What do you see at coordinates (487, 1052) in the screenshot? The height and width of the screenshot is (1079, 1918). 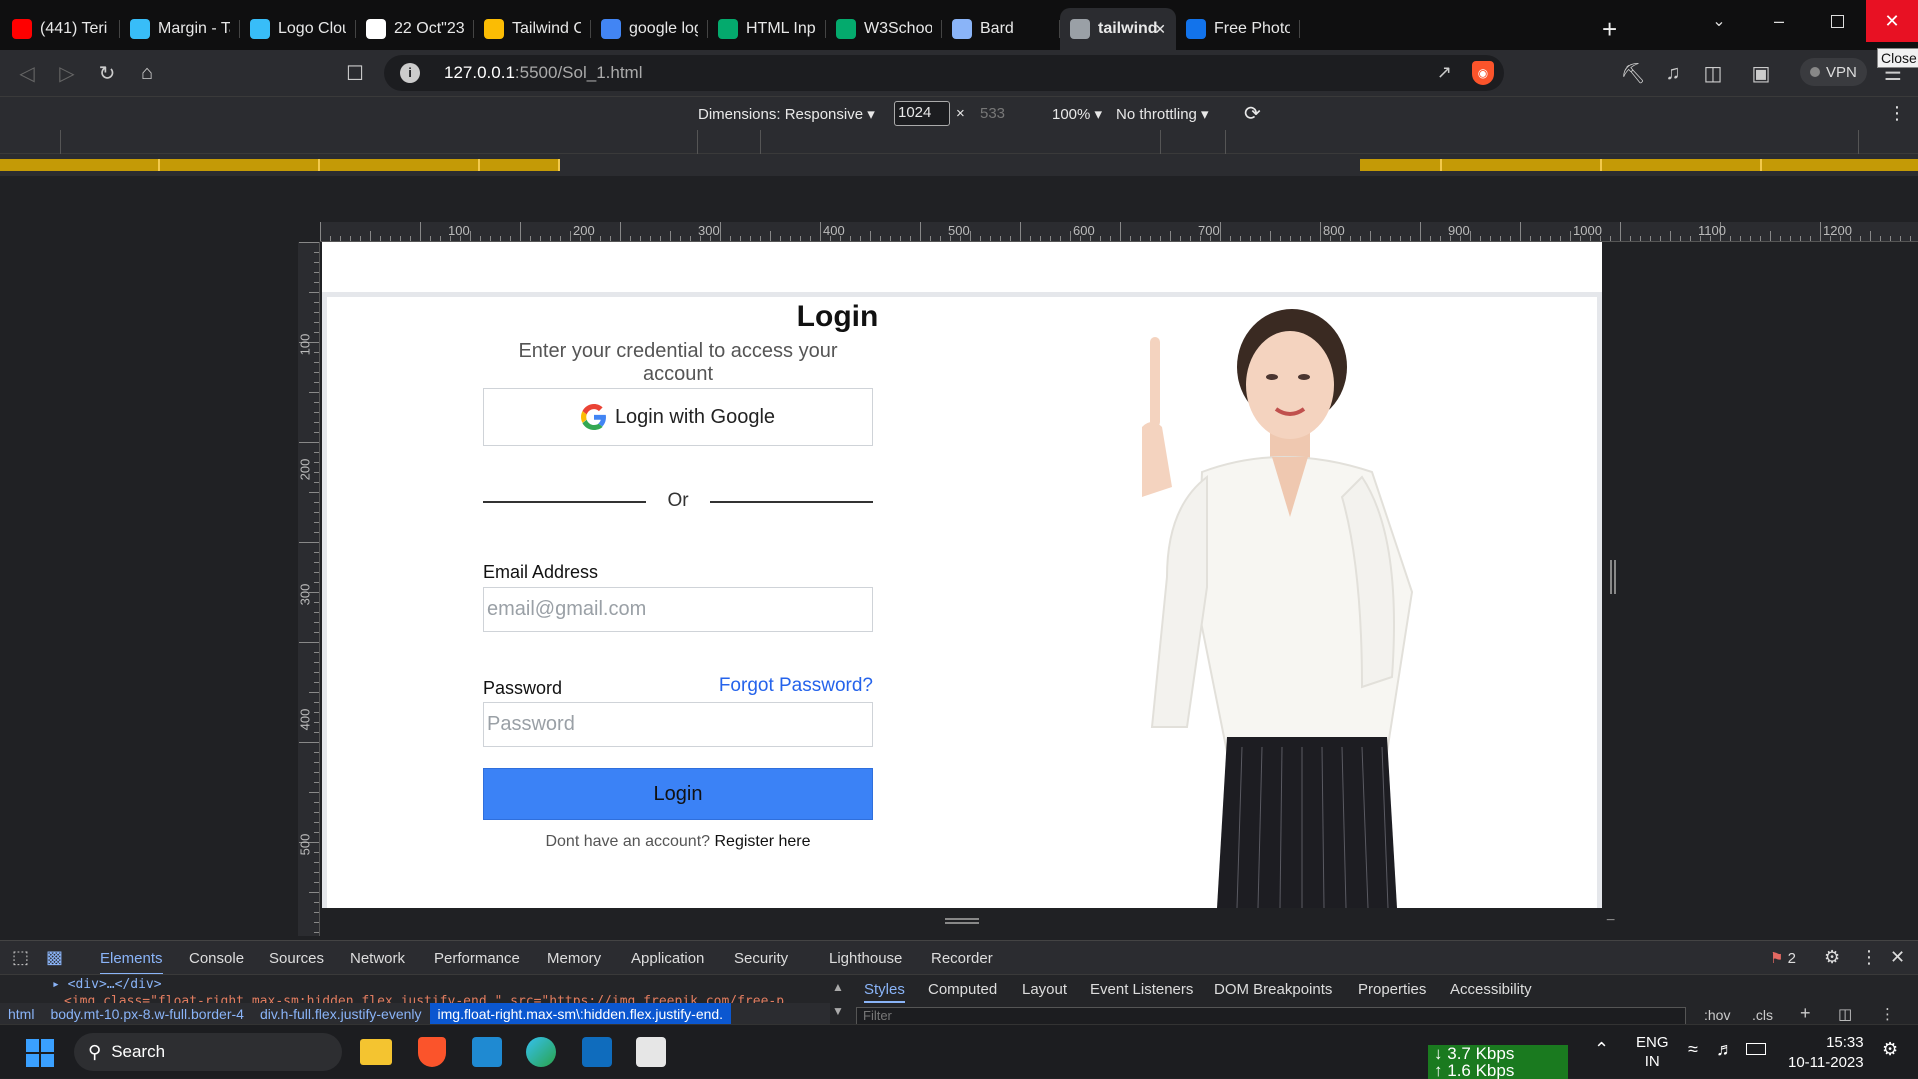 I see `vscode-icon` at bounding box center [487, 1052].